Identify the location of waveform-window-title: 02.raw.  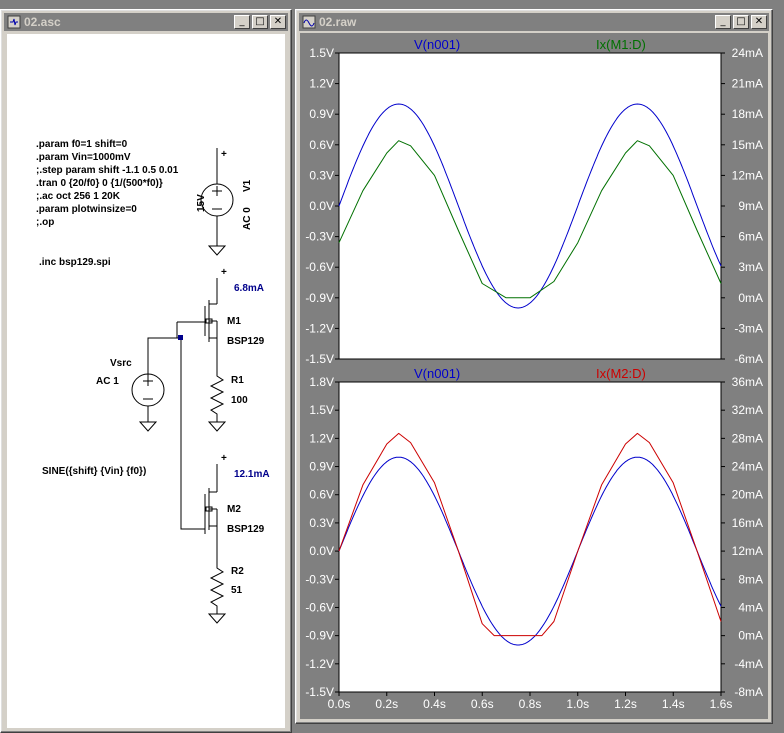
(338, 22).